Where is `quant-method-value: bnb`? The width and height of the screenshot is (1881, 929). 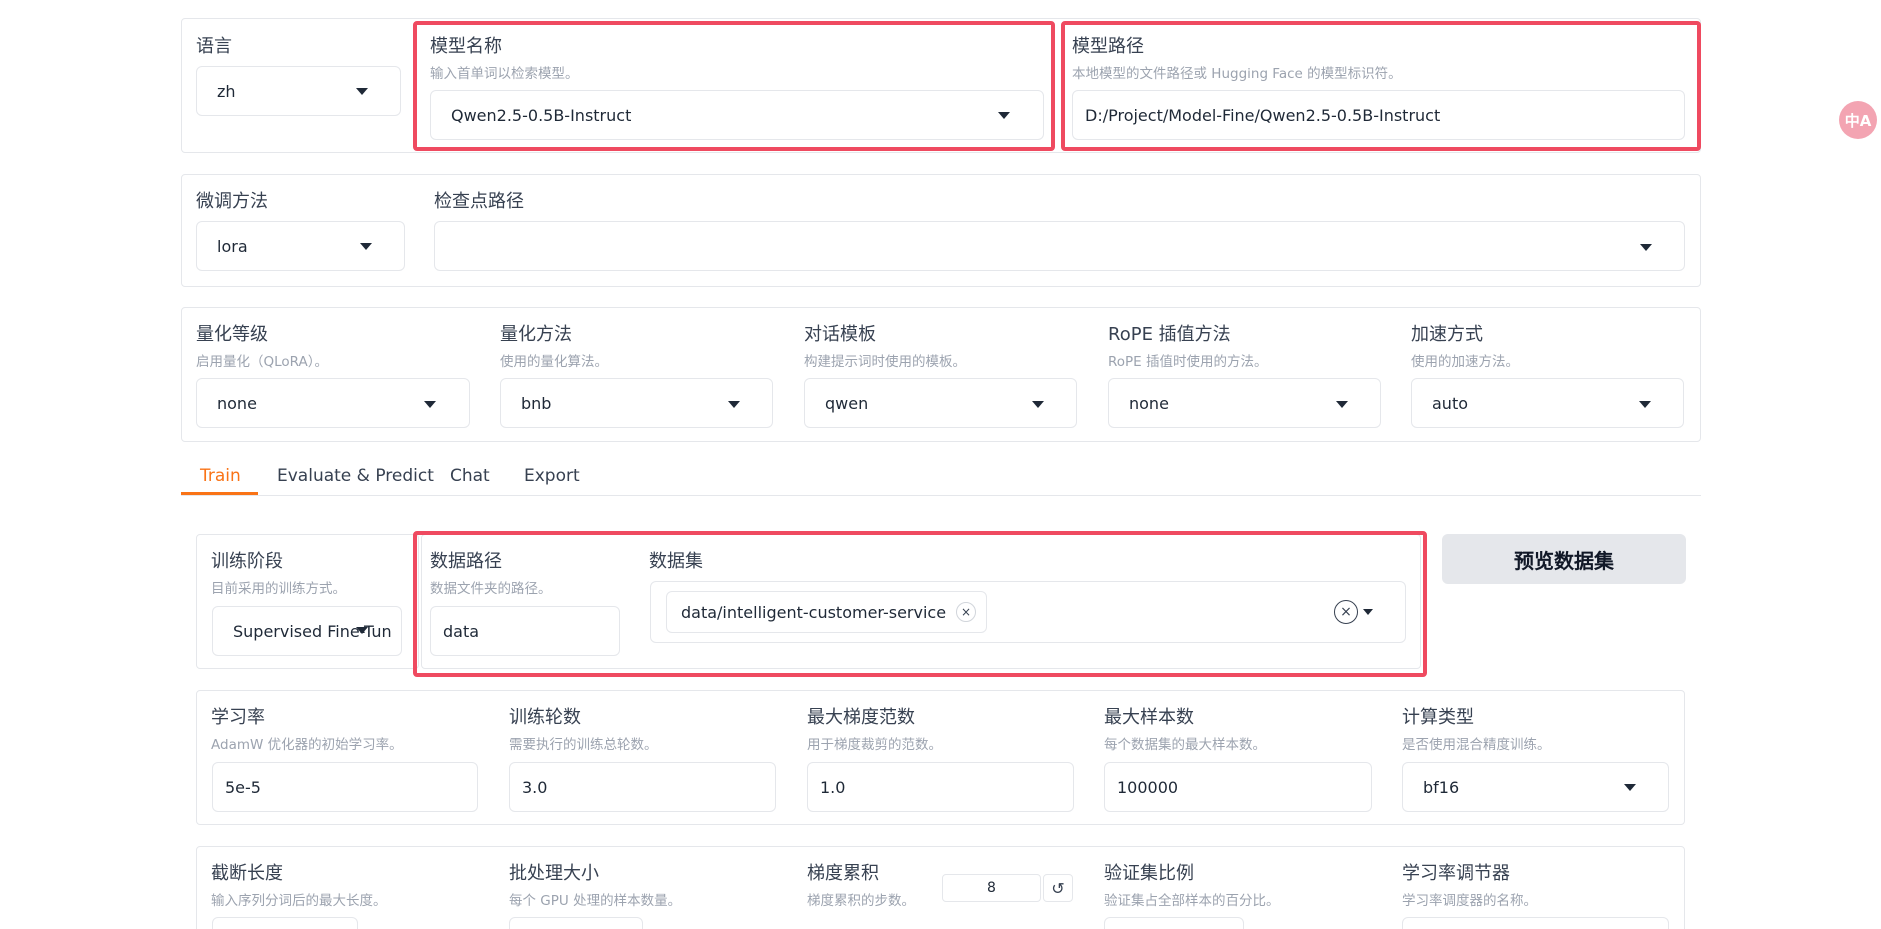
quant-method-value: bnb is located at coordinates (536, 403).